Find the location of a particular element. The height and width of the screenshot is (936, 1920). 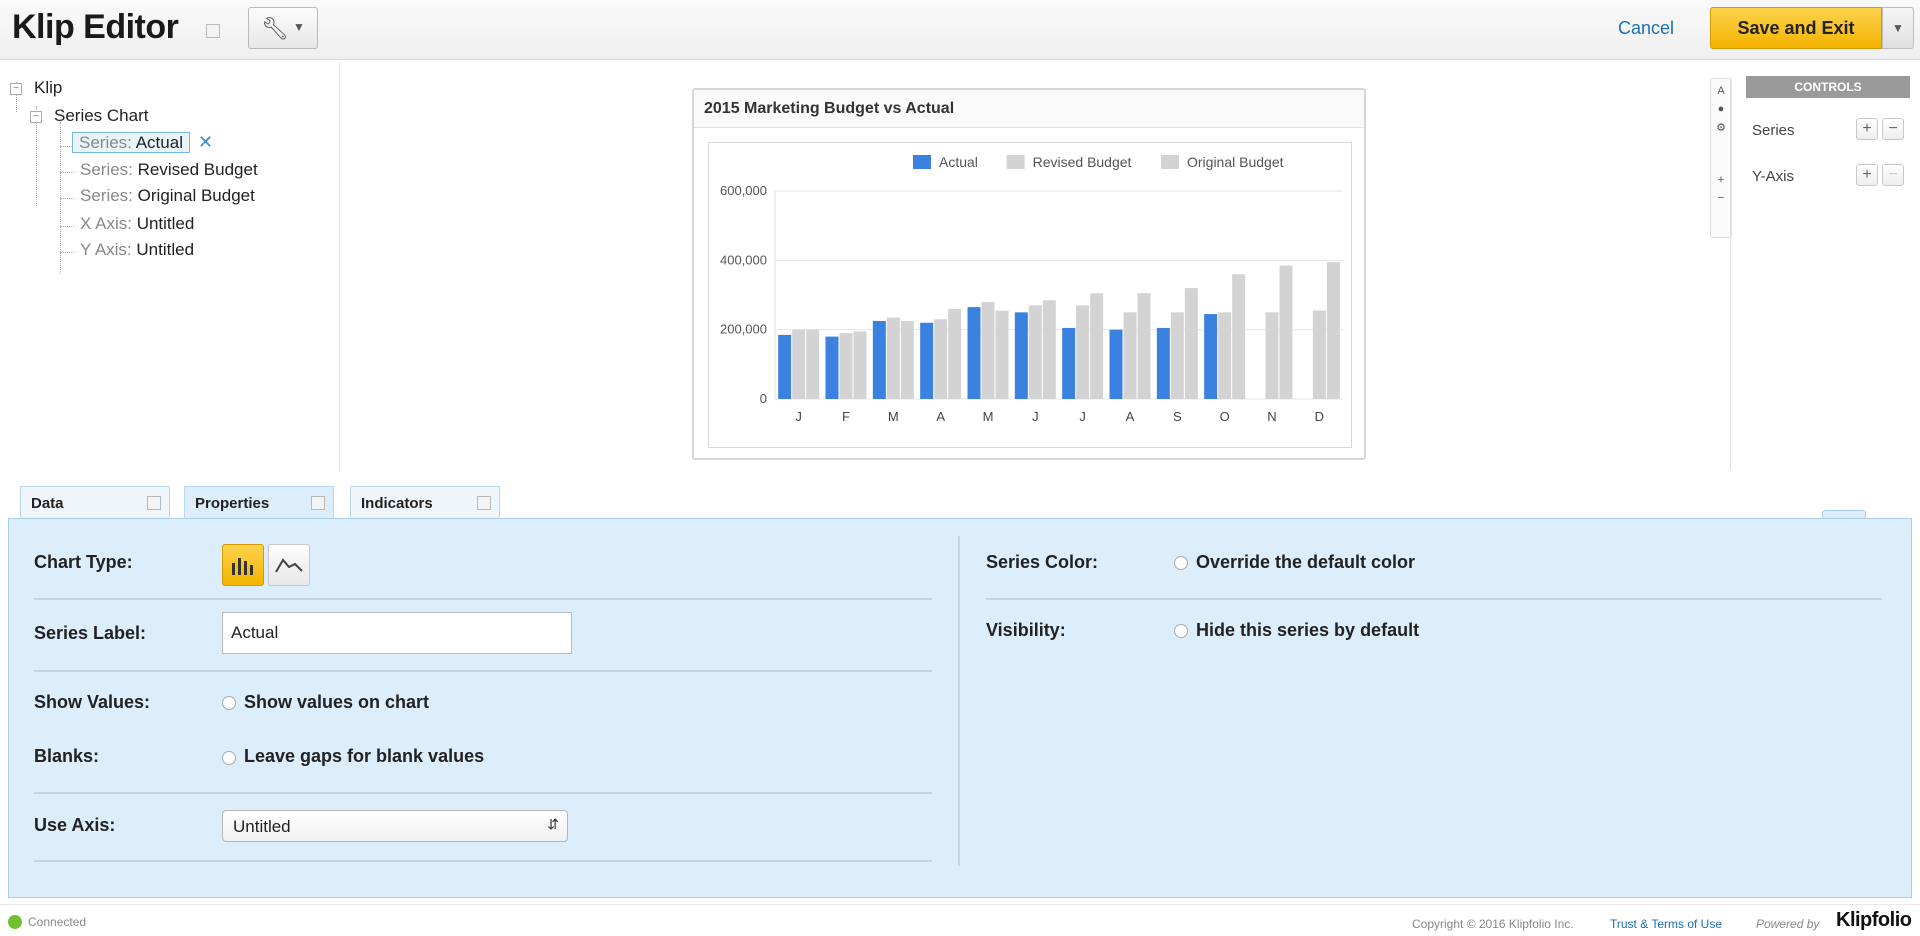

remove-series-button: − is located at coordinates (1893, 129).